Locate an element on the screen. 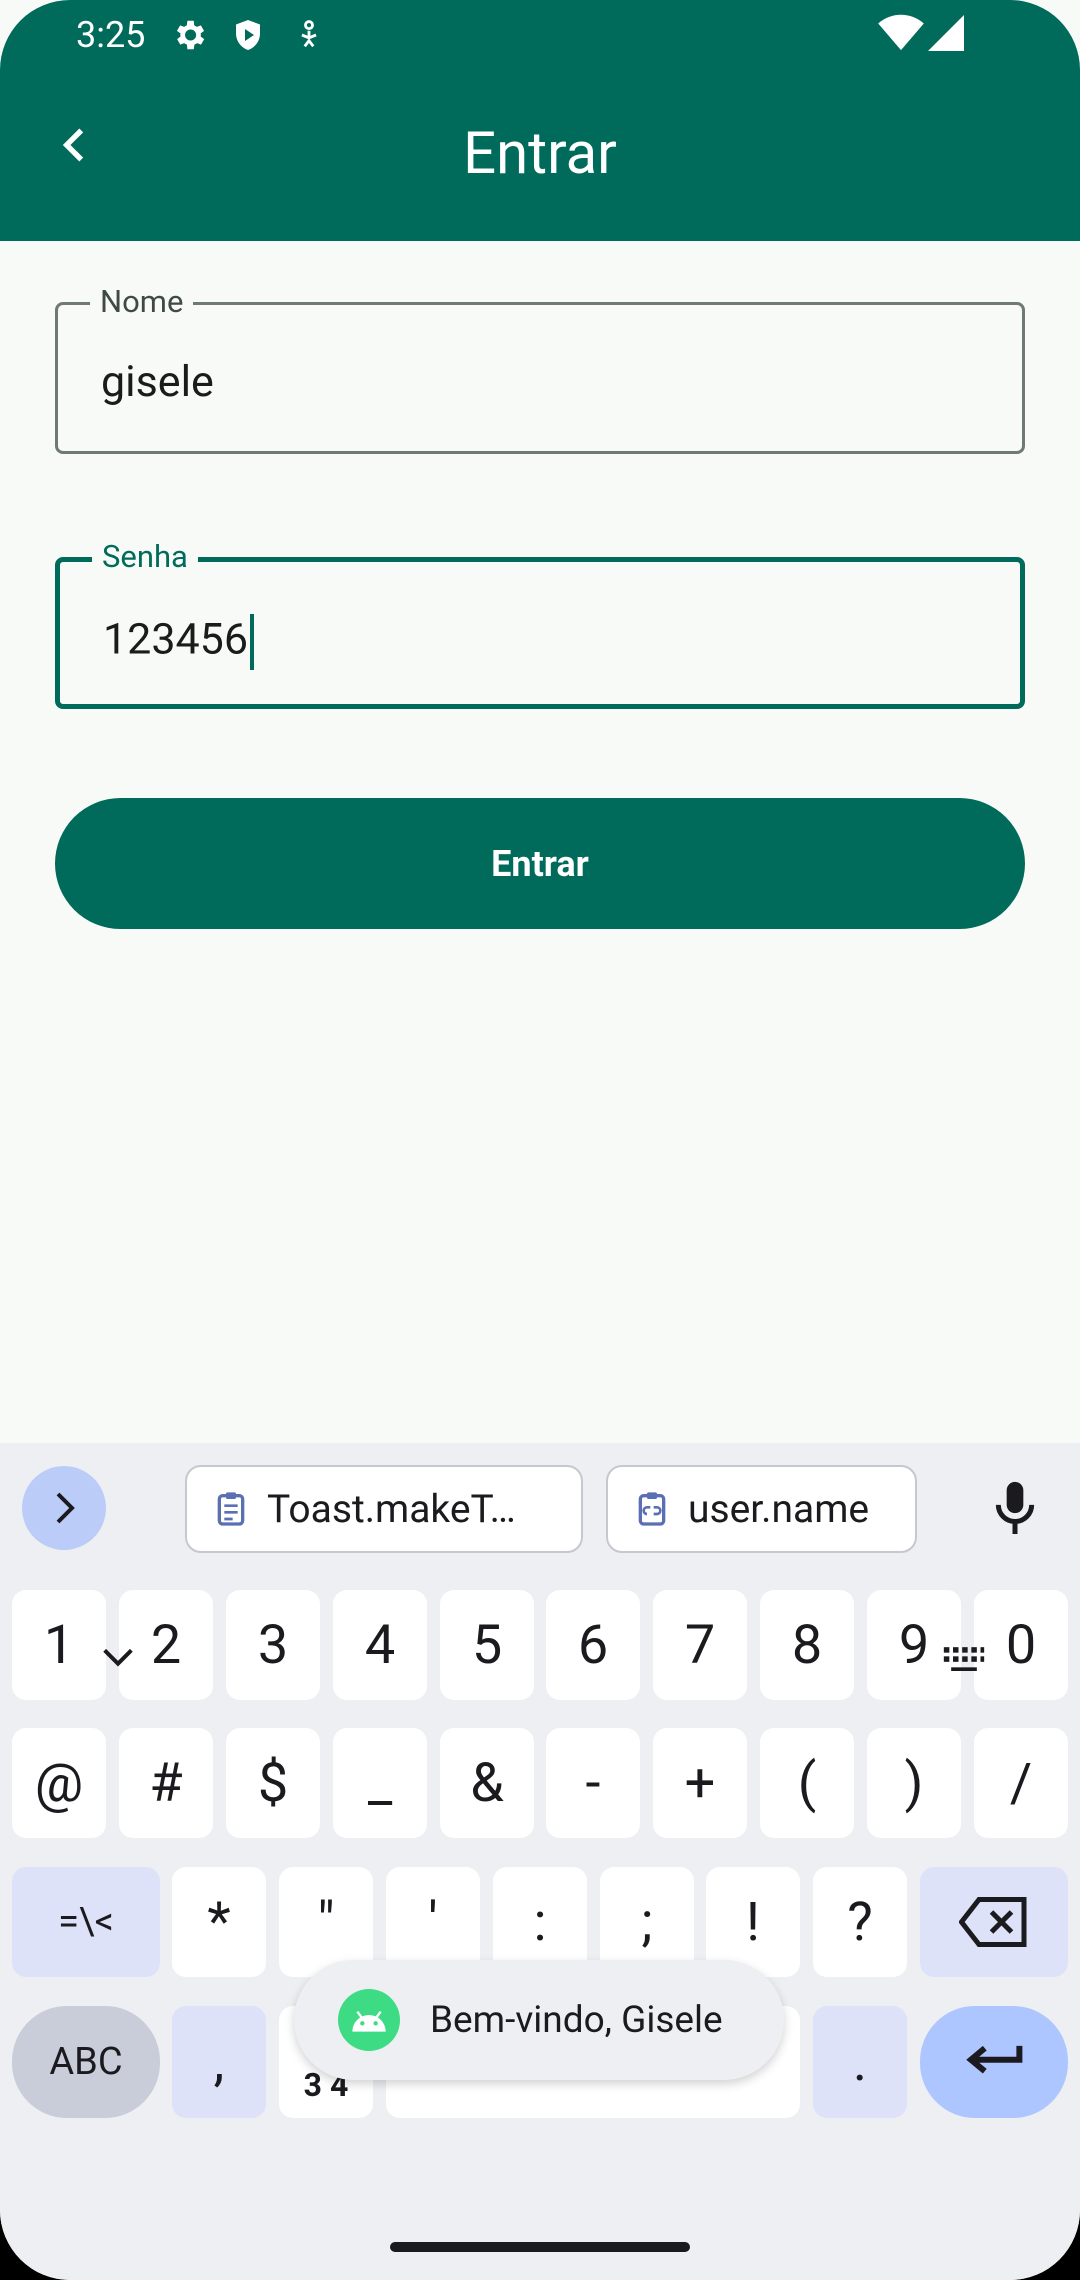 This screenshot has width=1080, height=2280. microphone-icon is located at coordinates (1015, 1507).